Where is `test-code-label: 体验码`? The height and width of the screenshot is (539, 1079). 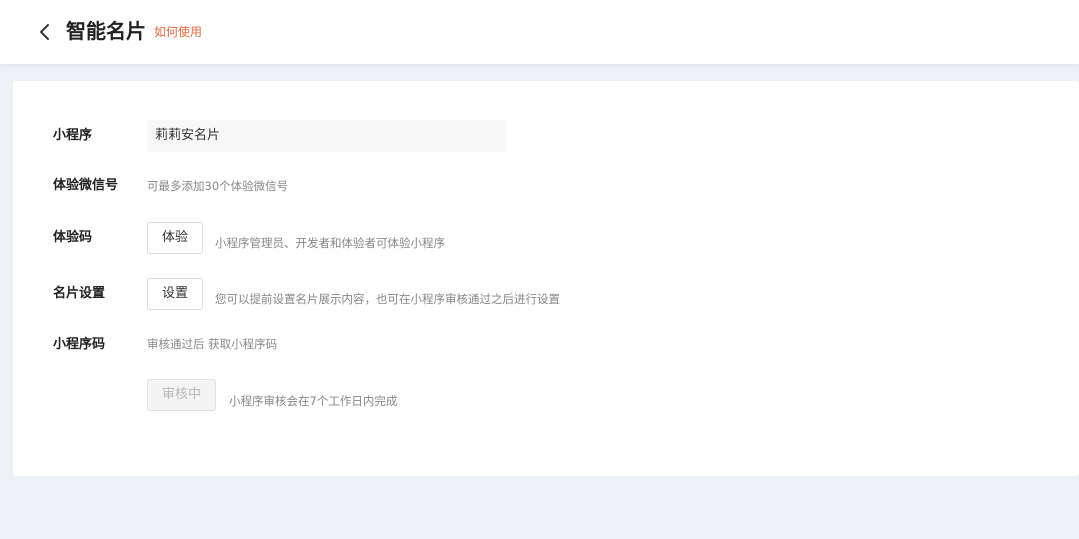
test-code-label: 体验码 is located at coordinates (73, 237).